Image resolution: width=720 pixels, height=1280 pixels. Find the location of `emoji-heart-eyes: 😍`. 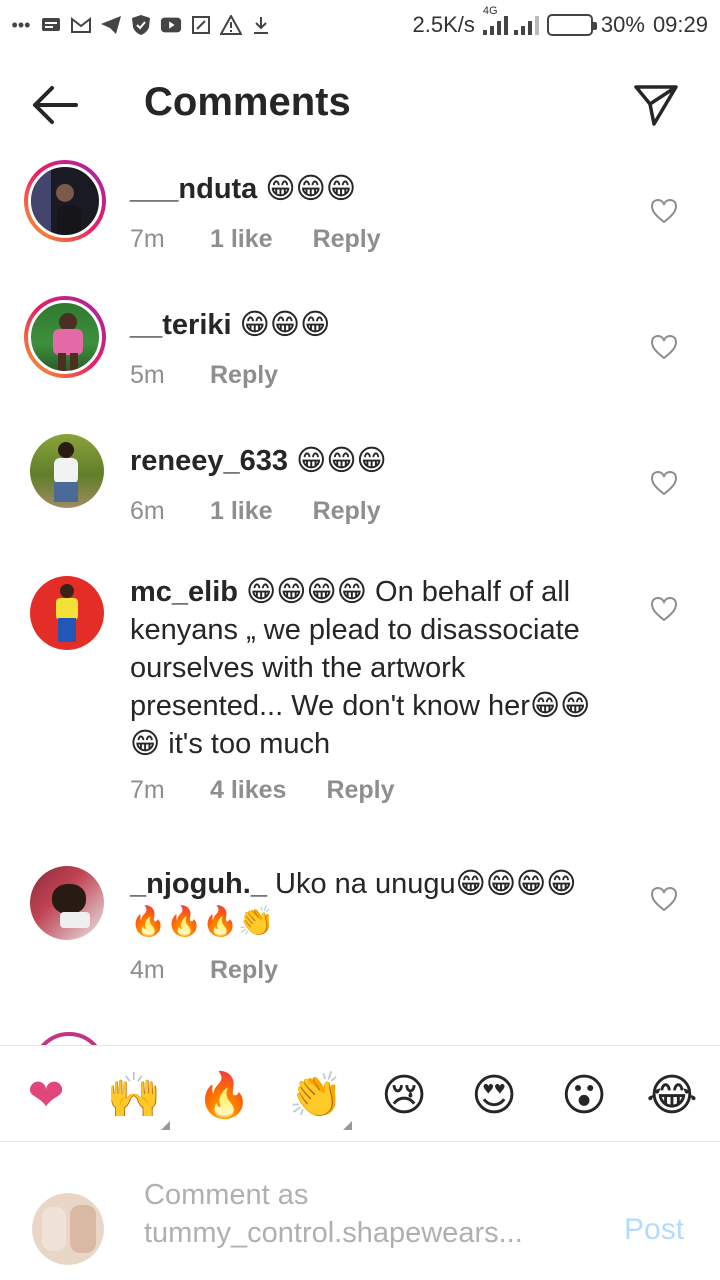

emoji-heart-eyes: 😍 is located at coordinates (494, 1096).